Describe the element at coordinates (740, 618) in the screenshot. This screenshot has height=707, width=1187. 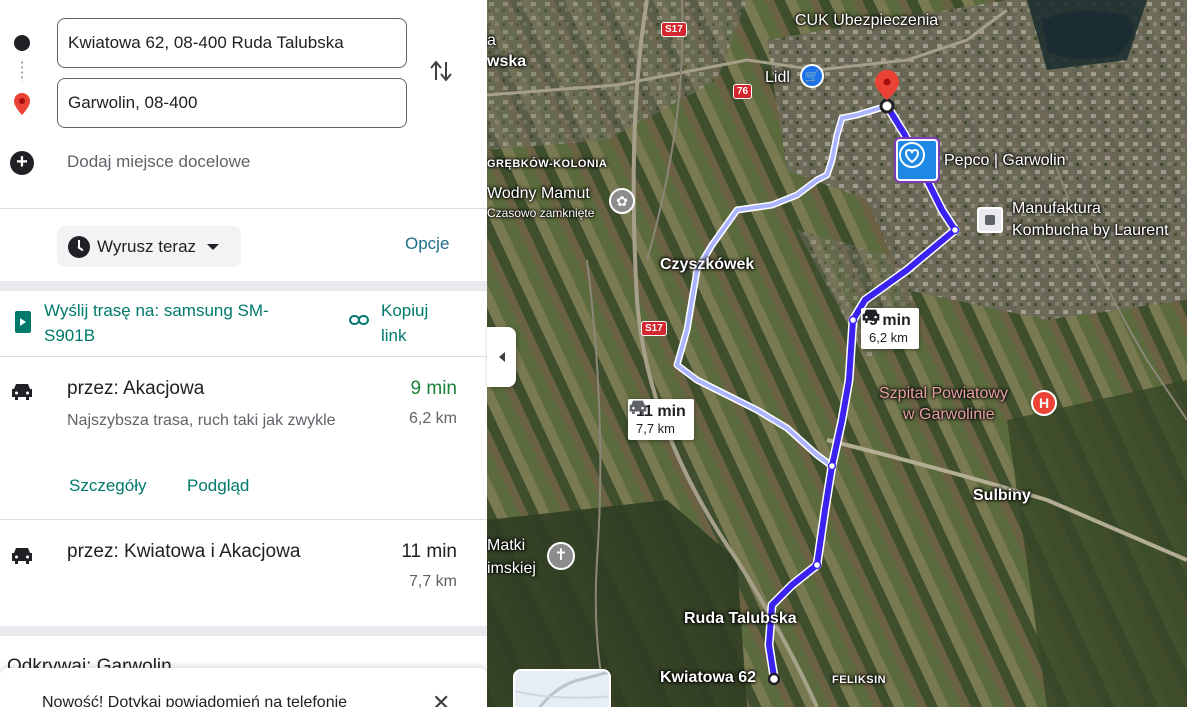
I see `area-label: Ruda Talubska` at that location.